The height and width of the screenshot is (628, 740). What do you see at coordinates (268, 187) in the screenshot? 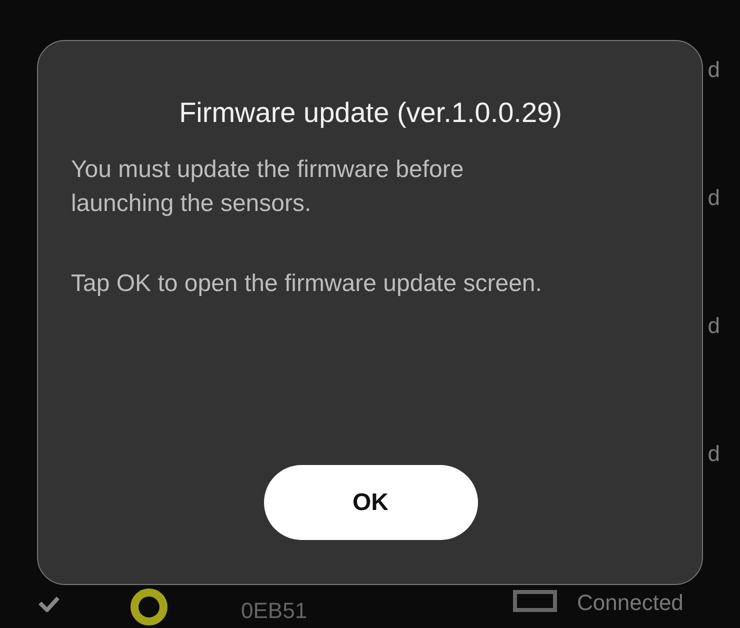
I see `message-text: You must update the firmware before launching the sensors.` at bounding box center [268, 187].